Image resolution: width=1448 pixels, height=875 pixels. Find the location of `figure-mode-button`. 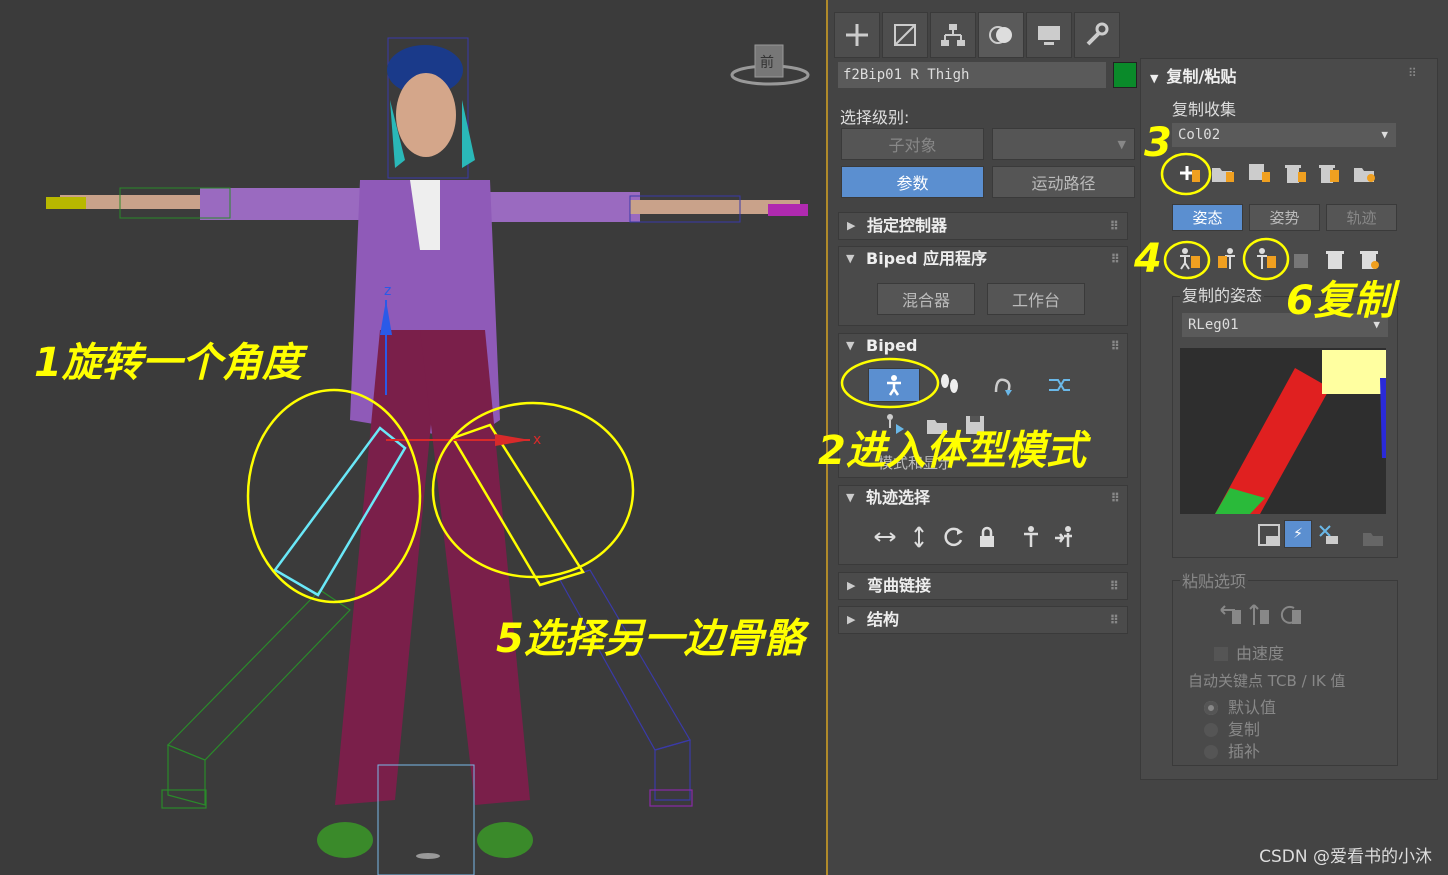

figure-mode-button is located at coordinates (894, 385).